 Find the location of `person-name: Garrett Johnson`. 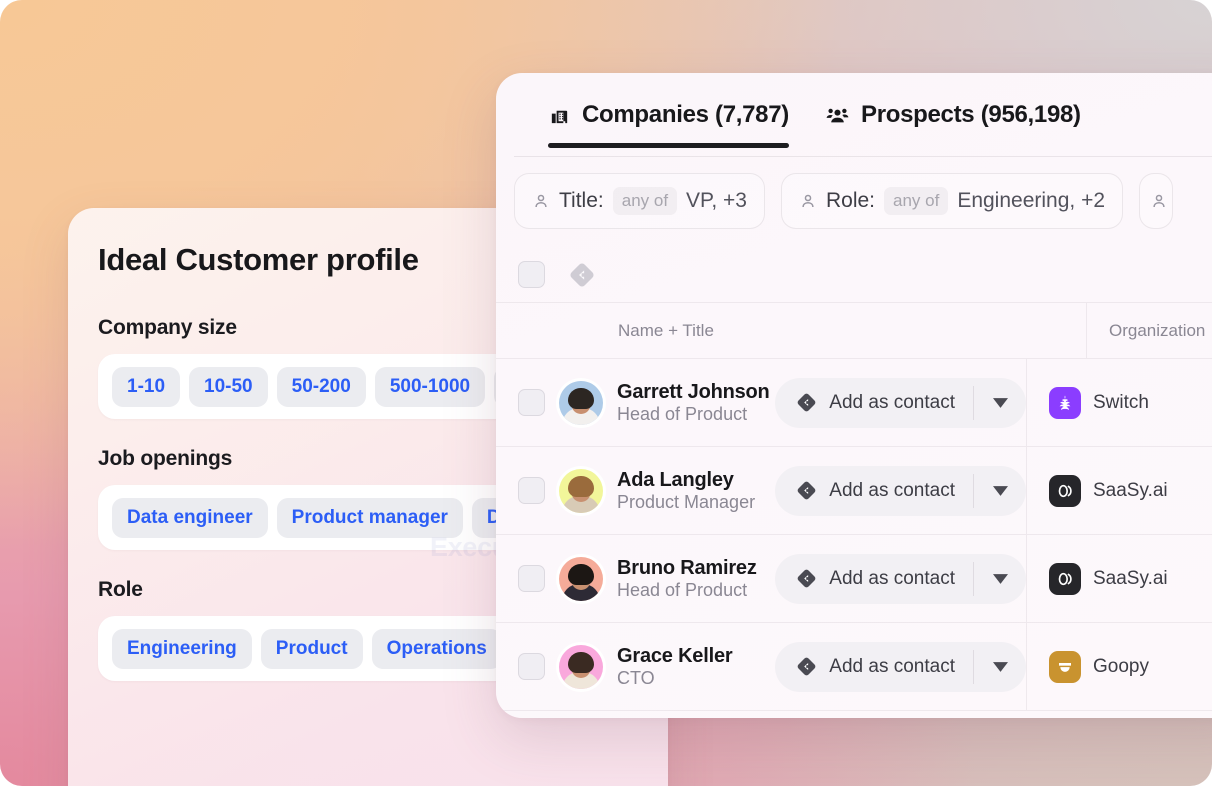

person-name: Garrett Johnson is located at coordinates (693, 391).